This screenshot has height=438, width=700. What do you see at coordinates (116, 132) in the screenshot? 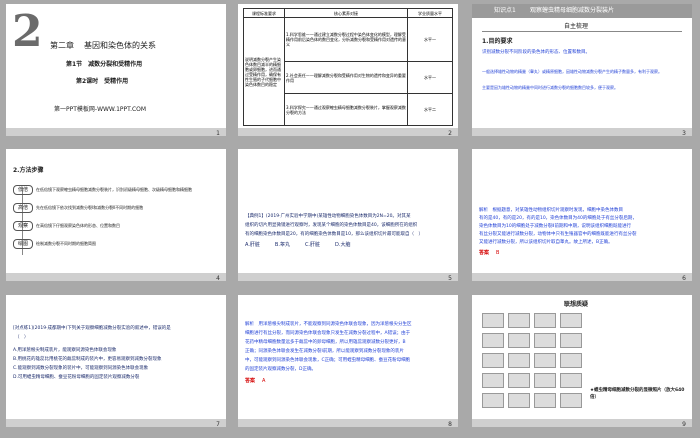
I see `slide-footer-bar: 1` at bounding box center [116, 132].